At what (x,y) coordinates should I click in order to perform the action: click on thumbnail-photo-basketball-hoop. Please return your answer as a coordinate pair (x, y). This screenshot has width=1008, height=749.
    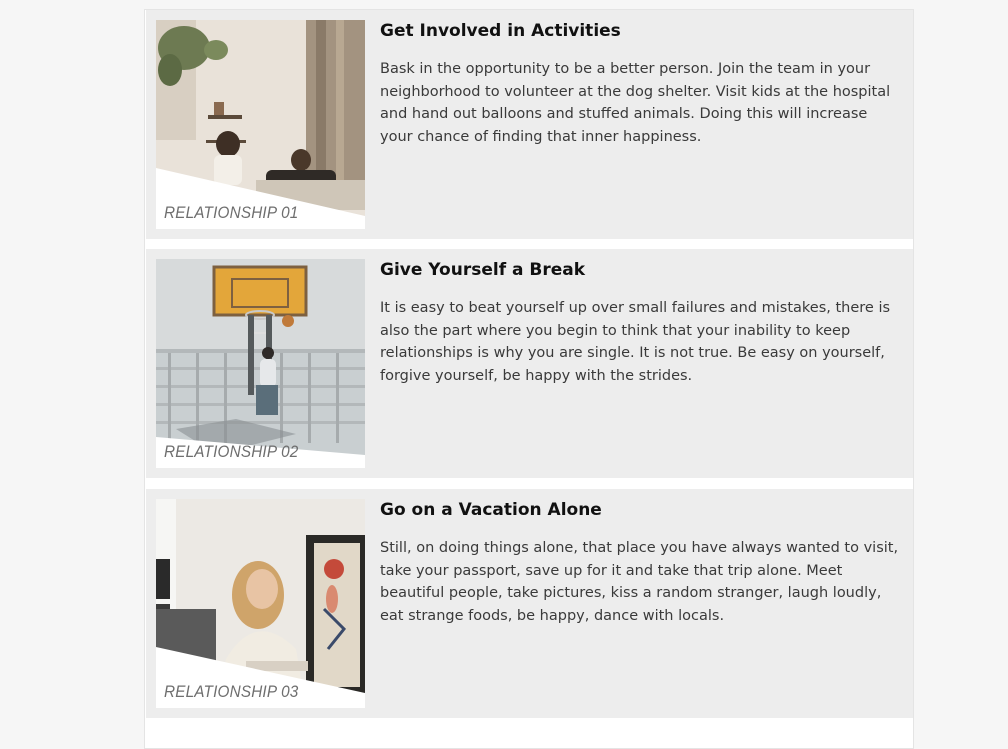
    Looking at the image, I should click on (260, 363).